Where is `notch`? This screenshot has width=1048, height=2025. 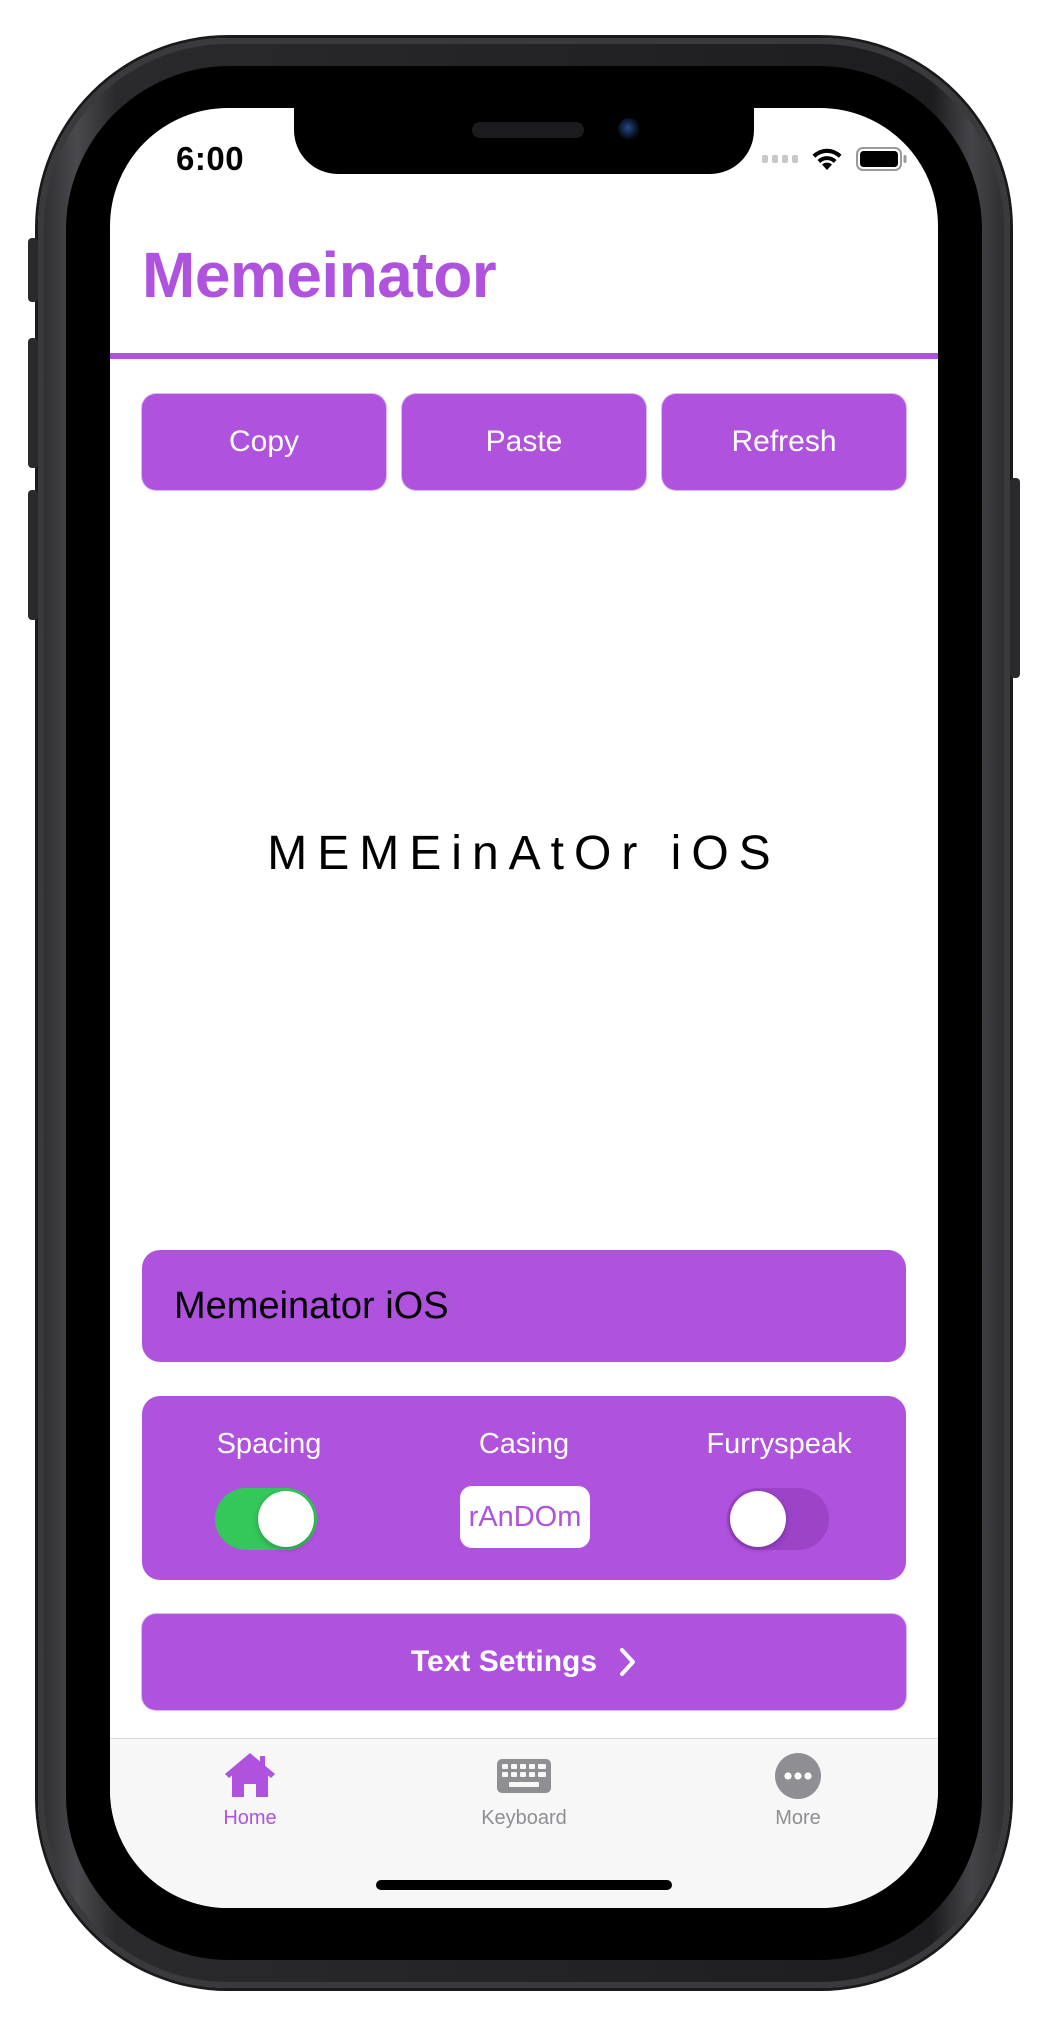 notch is located at coordinates (524, 141).